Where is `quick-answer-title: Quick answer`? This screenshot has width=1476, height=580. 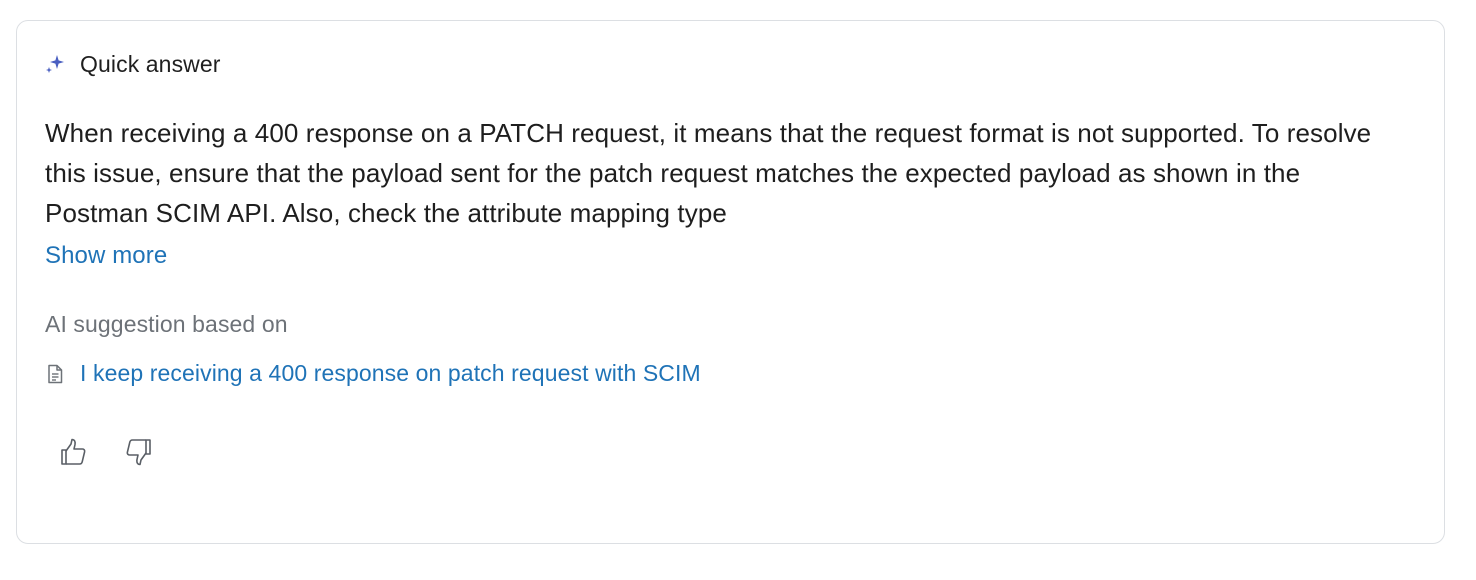 quick-answer-title: Quick answer is located at coordinates (150, 63).